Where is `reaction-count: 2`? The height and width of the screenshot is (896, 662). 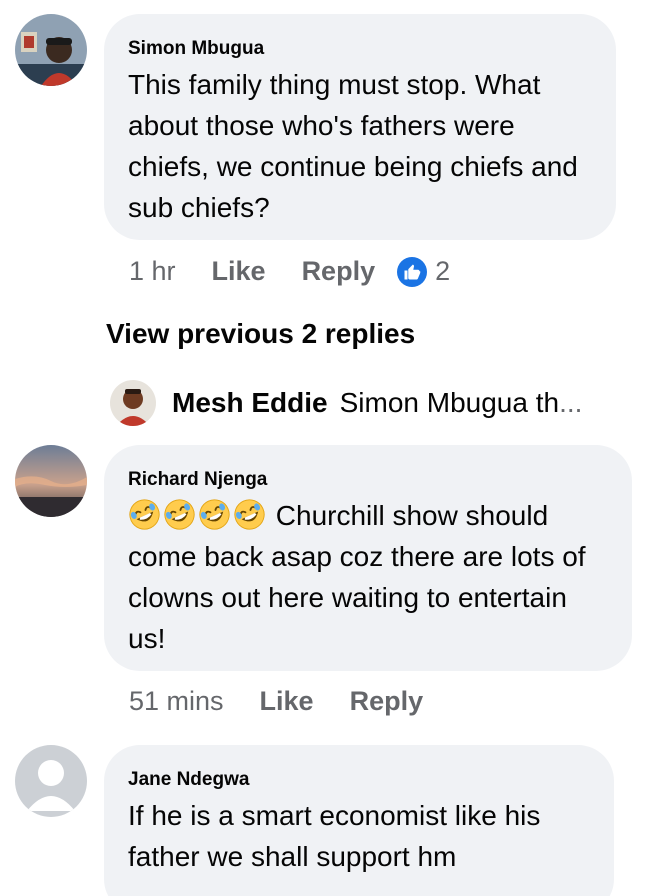 reaction-count: 2 is located at coordinates (443, 271).